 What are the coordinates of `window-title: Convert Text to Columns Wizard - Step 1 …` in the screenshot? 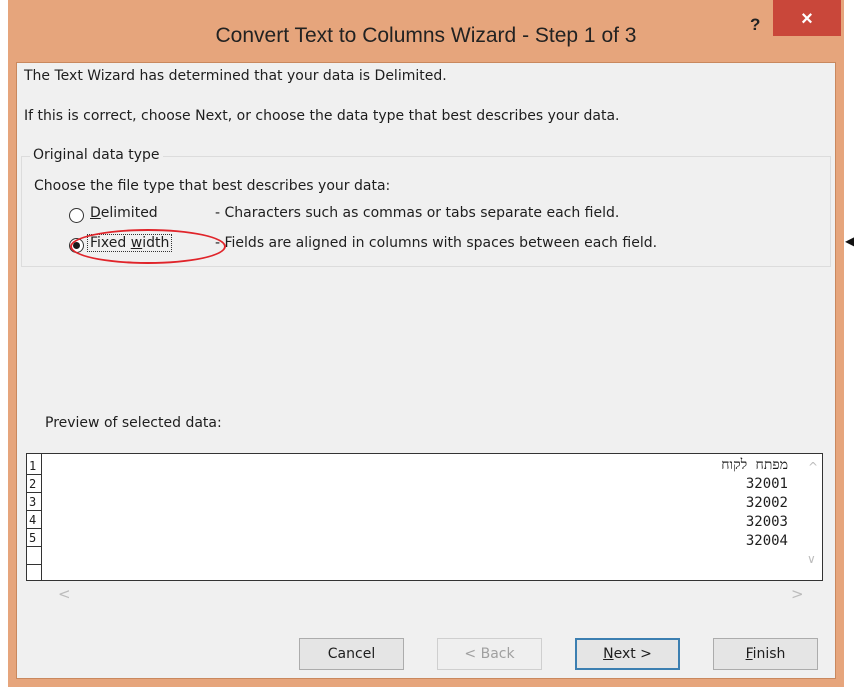 It's located at (426, 35).